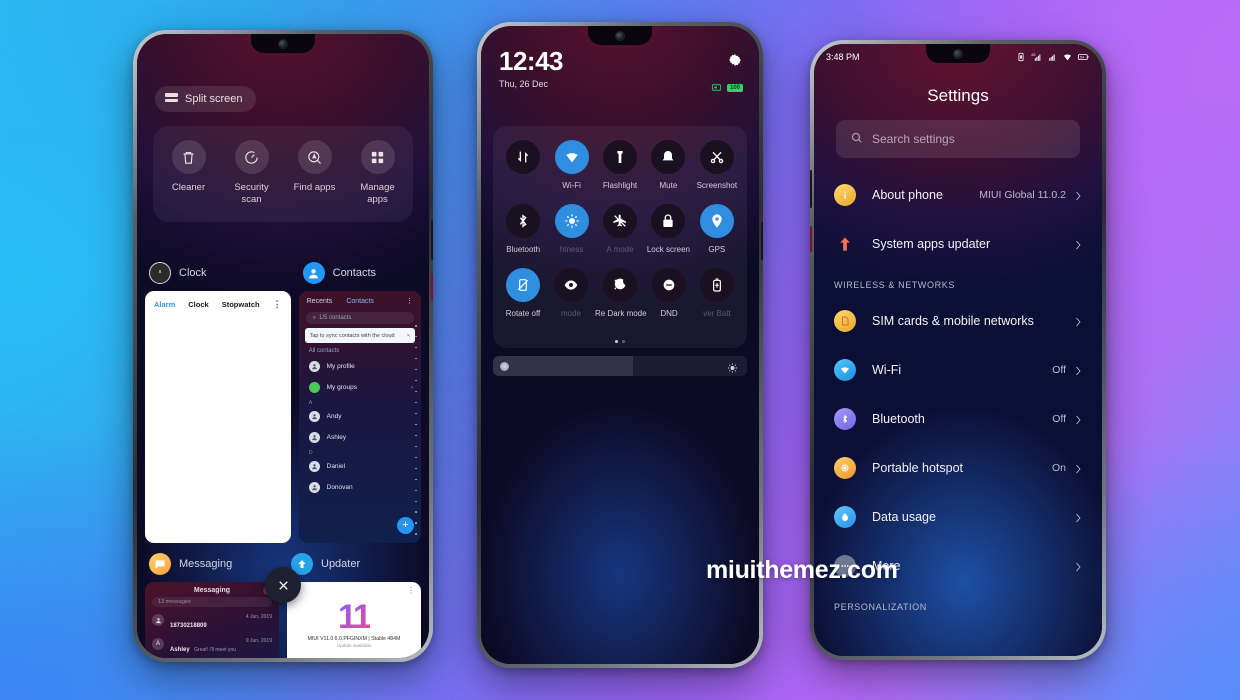  Describe the element at coordinates (206, 99) in the screenshot. I see `split-screen-button: Split screen` at that location.